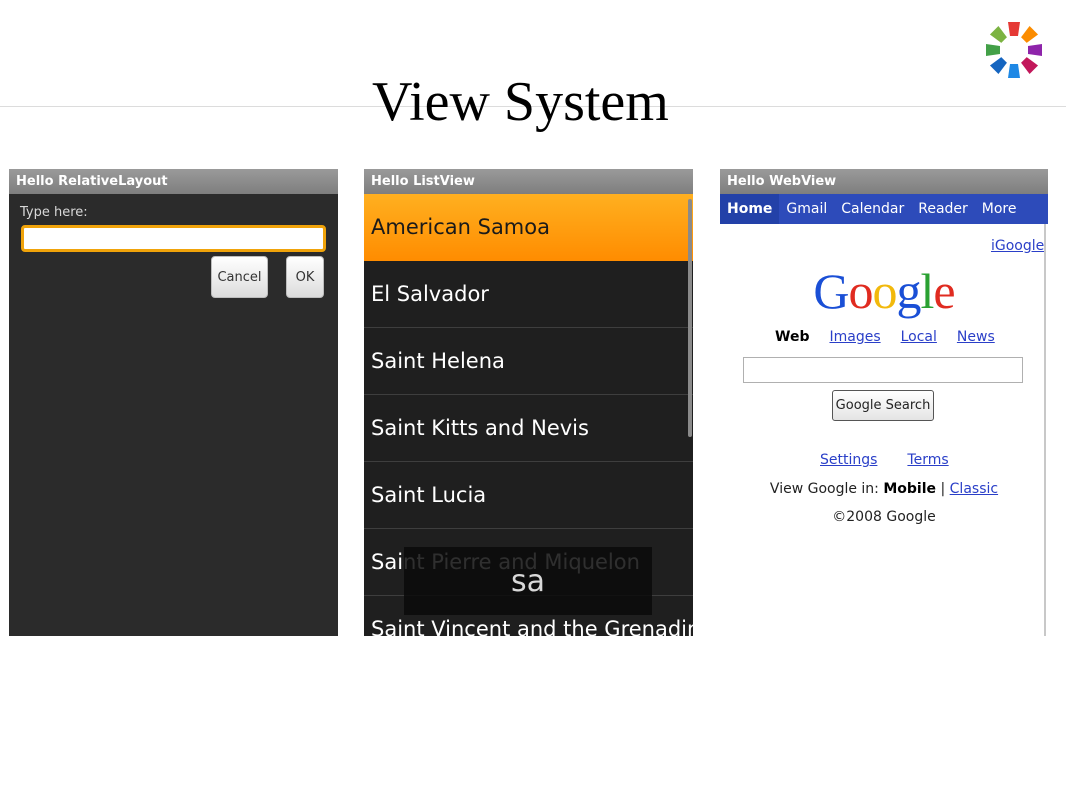 Image resolution: width=1066 pixels, height=800 pixels. I want to click on copyright-text: ©2008 Google, so click(884, 517).